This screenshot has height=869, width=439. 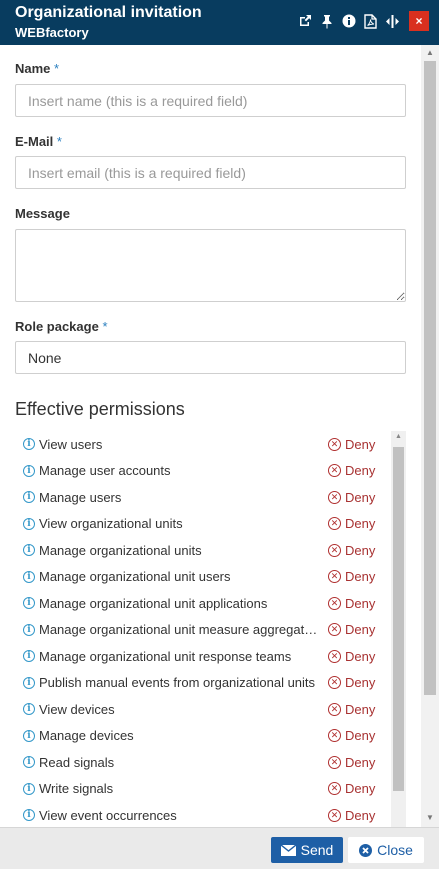 What do you see at coordinates (210, 172) in the screenshot?
I see `email-field` at bounding box center [210, 172].